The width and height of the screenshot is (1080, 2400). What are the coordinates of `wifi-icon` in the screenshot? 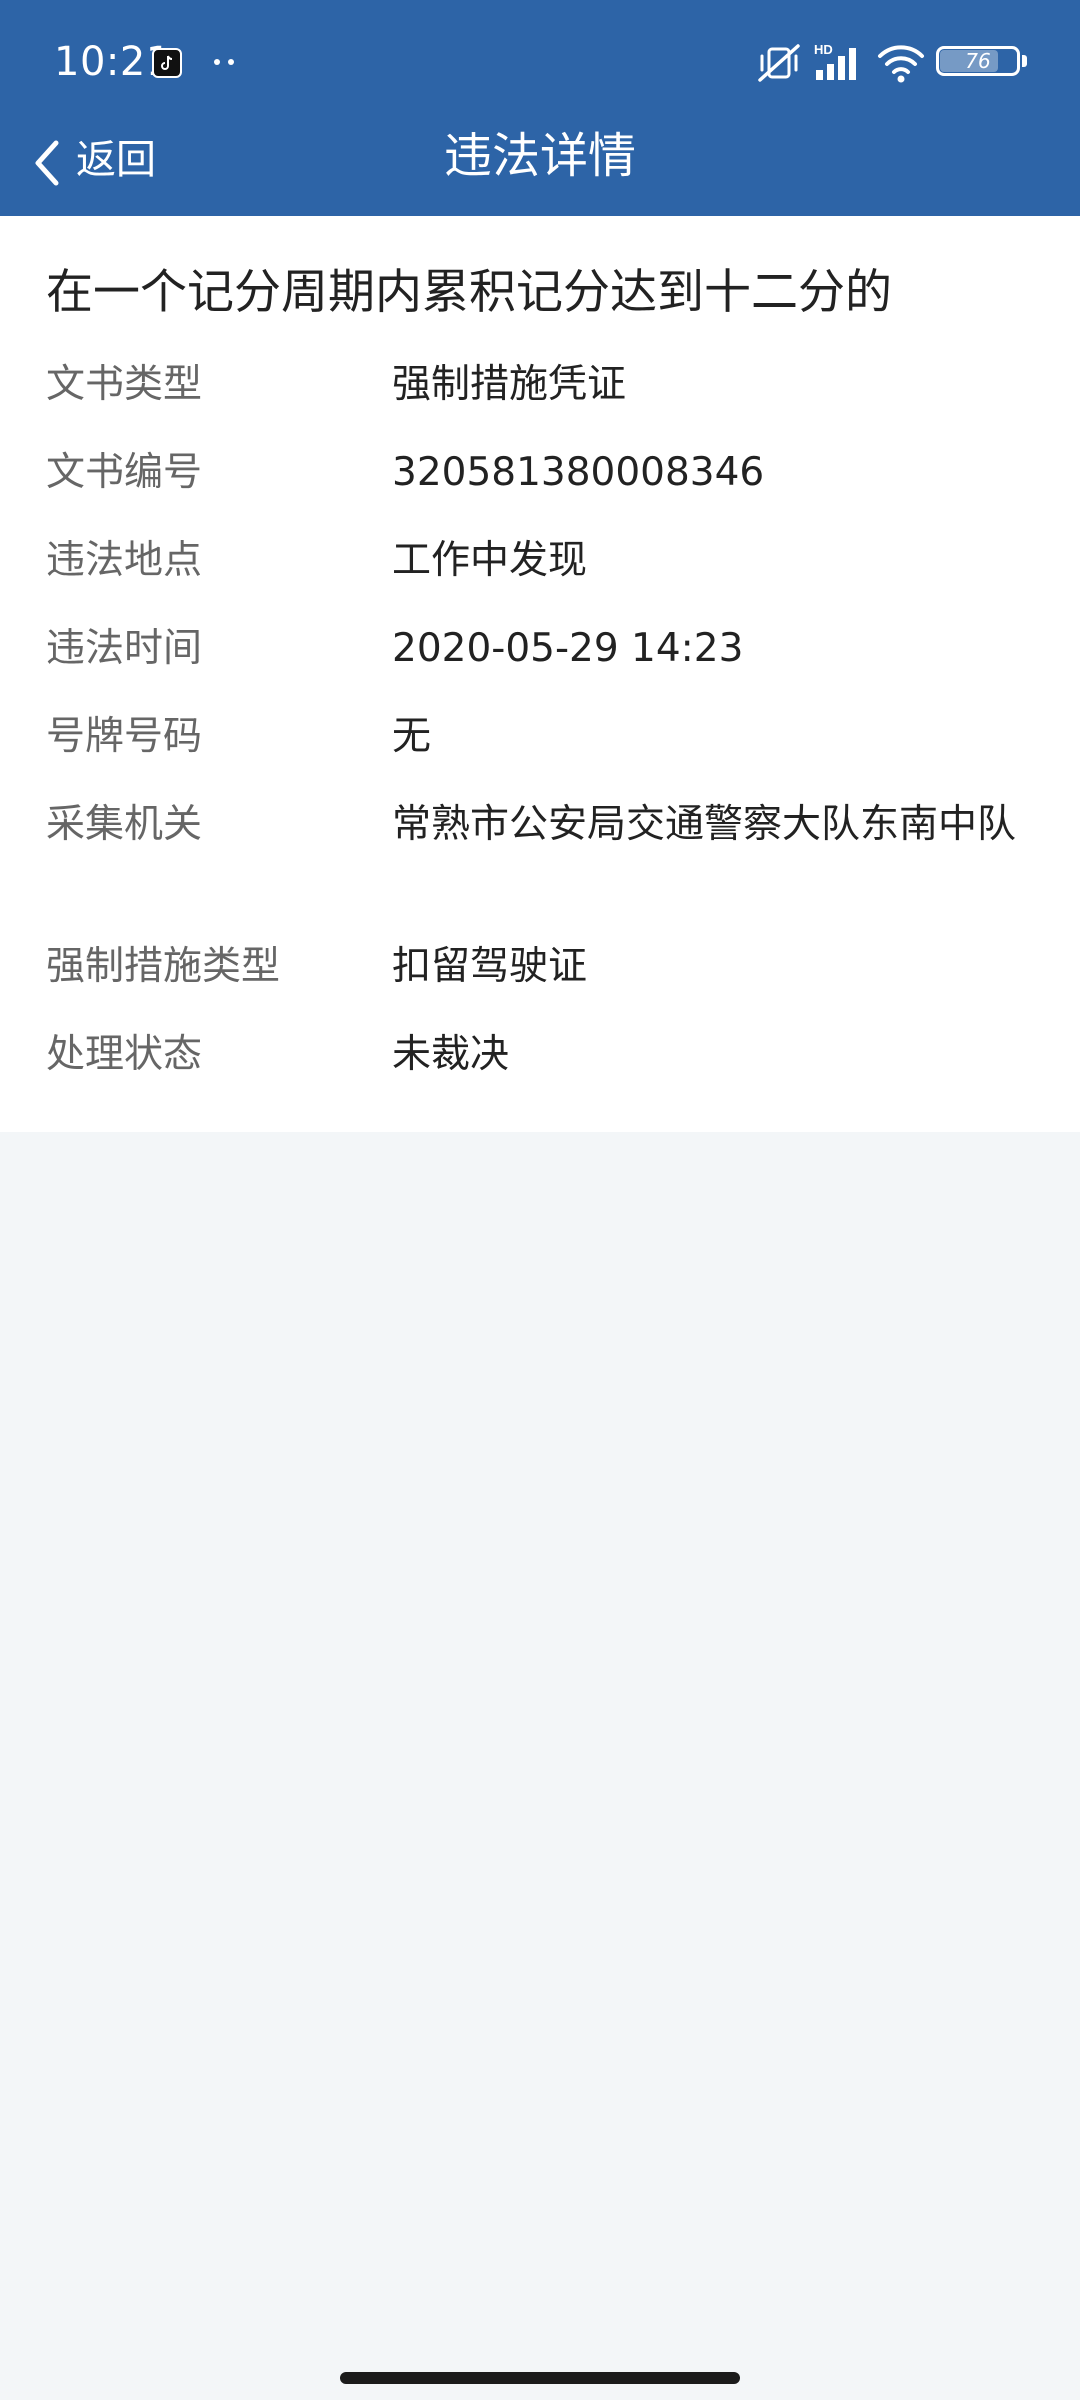 It's located at (901, 65).